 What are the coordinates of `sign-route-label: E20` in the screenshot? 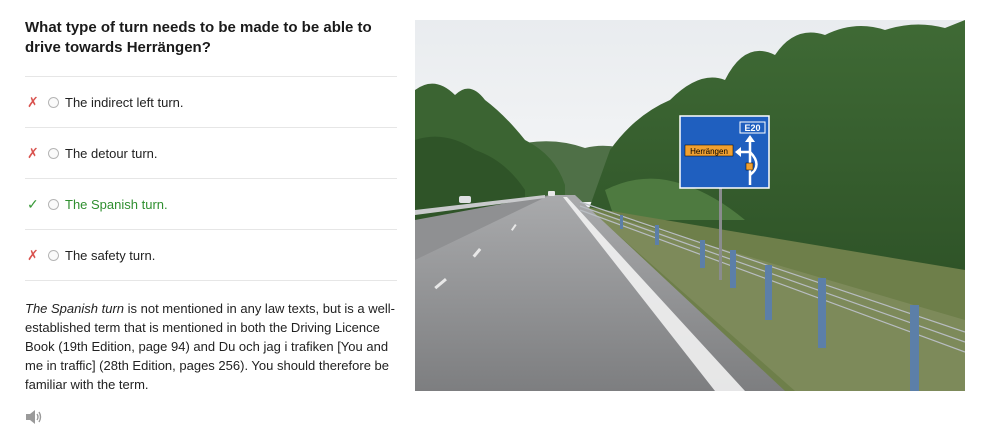 It's located at (752, 128).